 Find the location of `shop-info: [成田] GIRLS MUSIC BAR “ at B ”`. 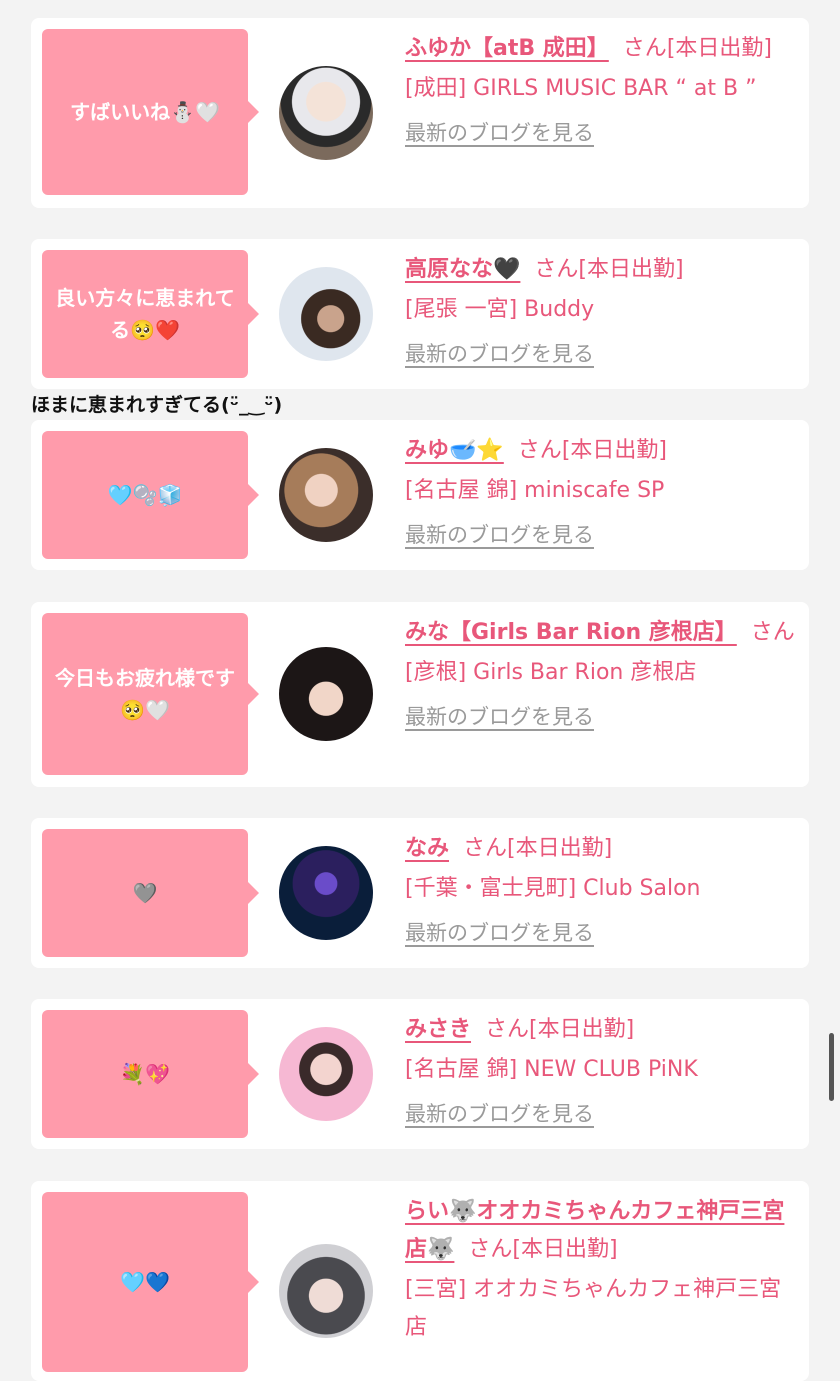

shop-info: [成田] GIRLS MUSIC BAR “ at B ” is located at coordinates (581, 88).